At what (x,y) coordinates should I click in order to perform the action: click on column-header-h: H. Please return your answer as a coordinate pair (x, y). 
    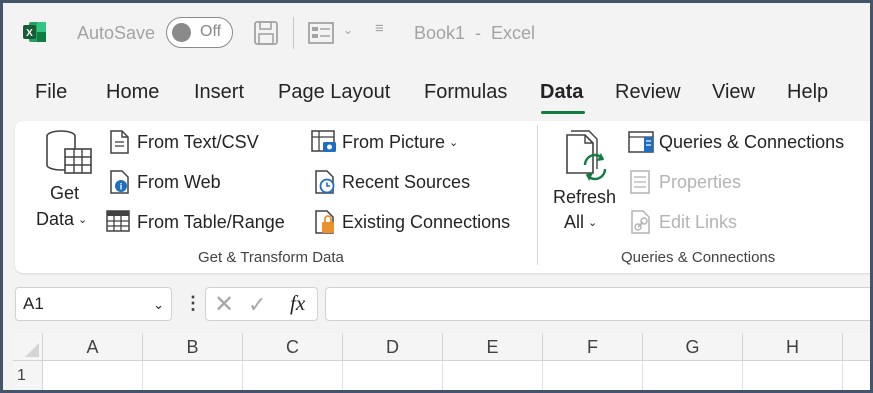
    Looking at the image, I should click on (793, 347).